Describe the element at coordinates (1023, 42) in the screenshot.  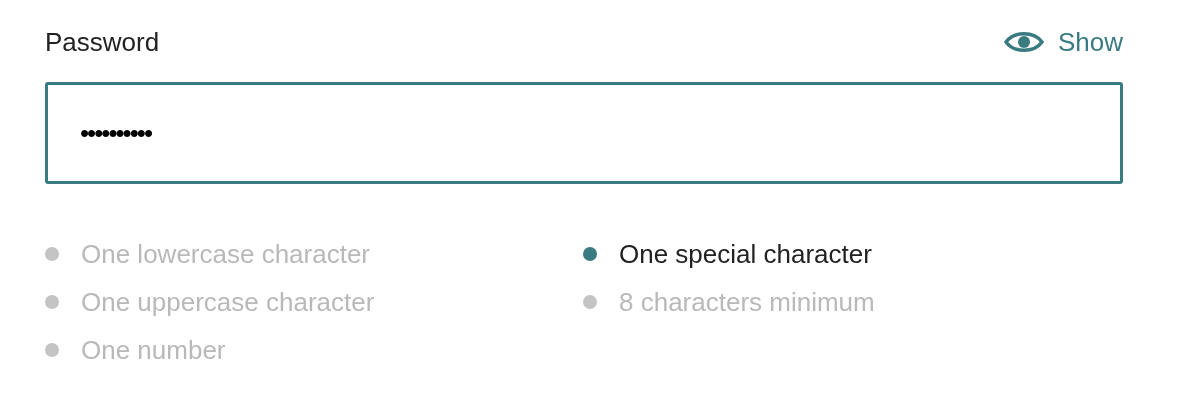
I see `eye-icon` at that location.